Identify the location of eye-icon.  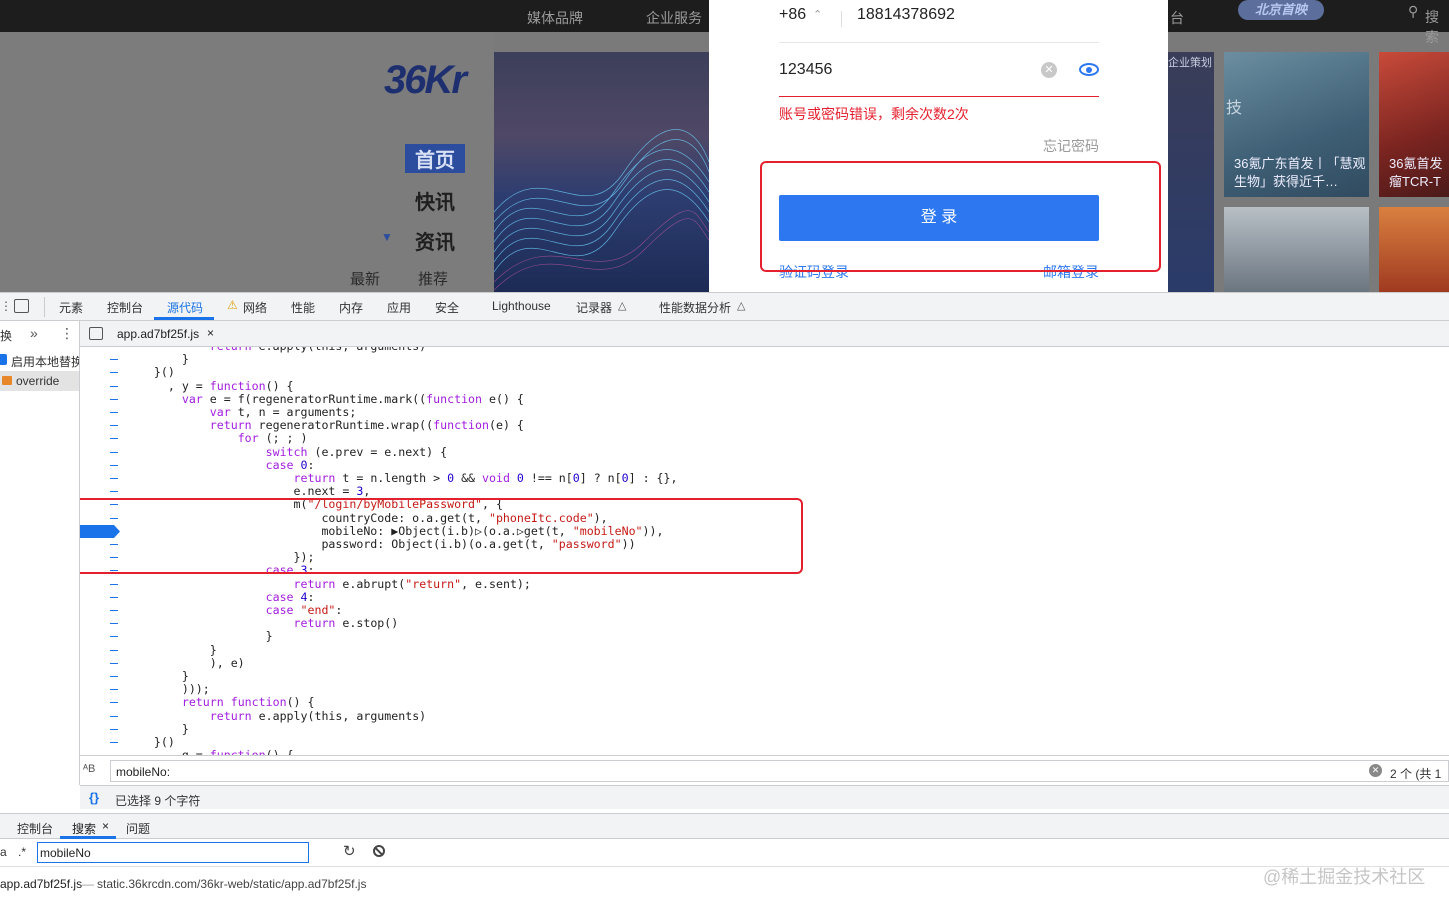
(1089, 69).